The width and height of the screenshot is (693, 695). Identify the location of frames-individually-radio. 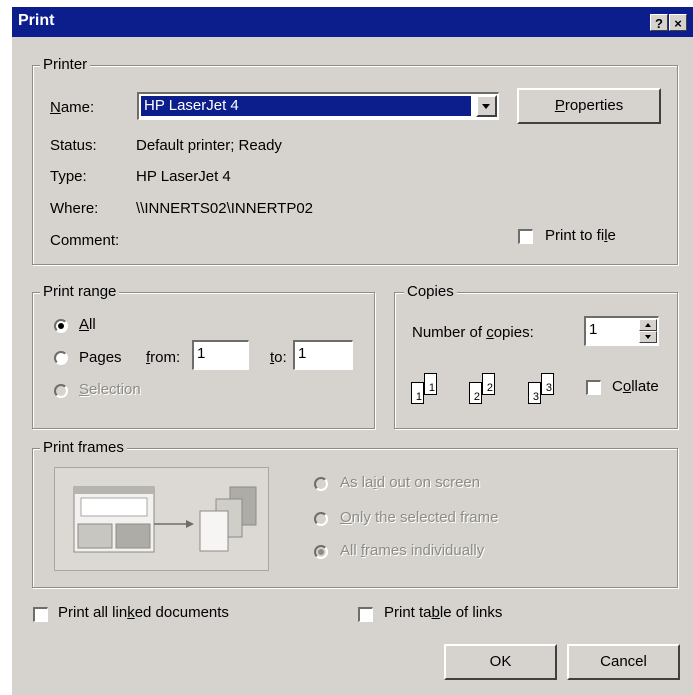
(321, 552).